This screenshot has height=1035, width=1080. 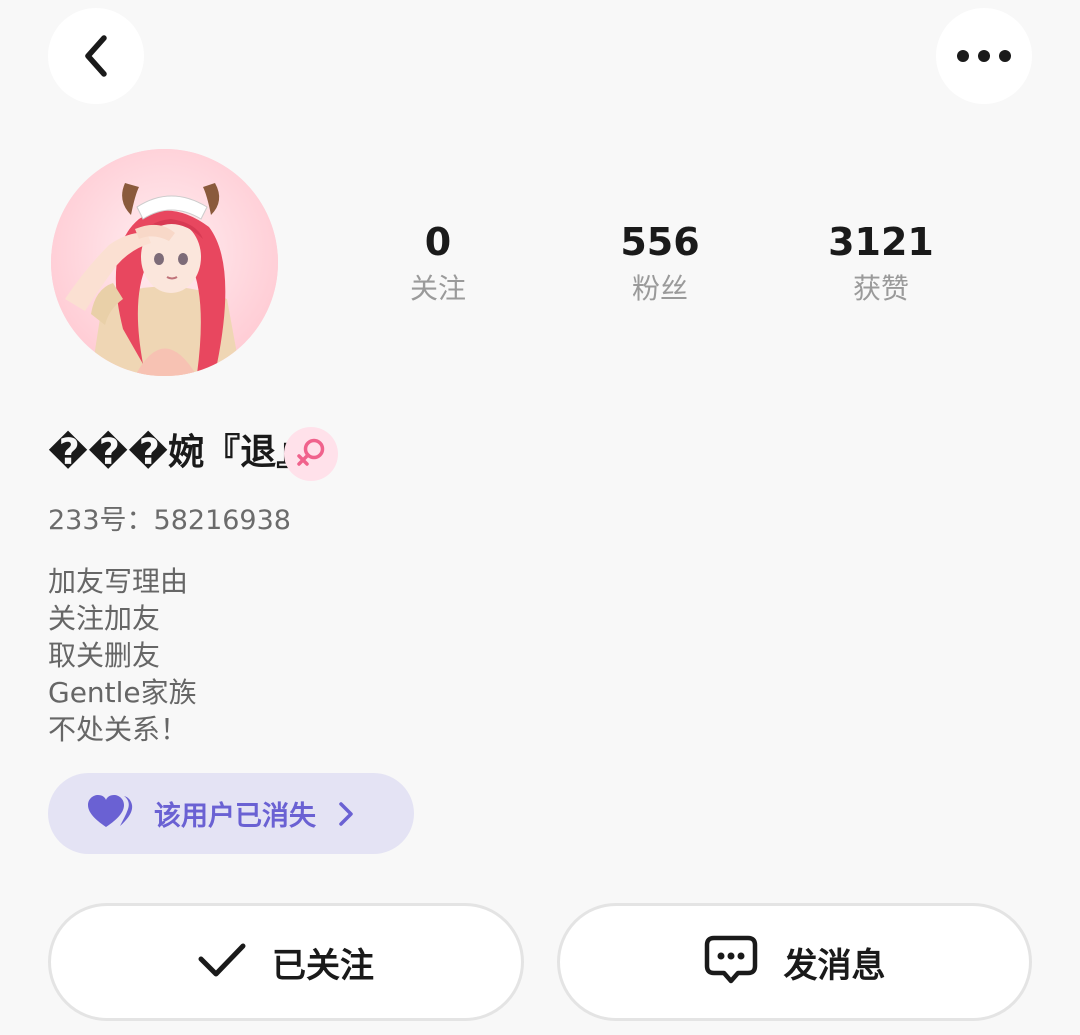 What do you see at coordinates (169, 520) in the screenshot?
I see `user-id: 233号：58216938` at bounding box center [169, 520].